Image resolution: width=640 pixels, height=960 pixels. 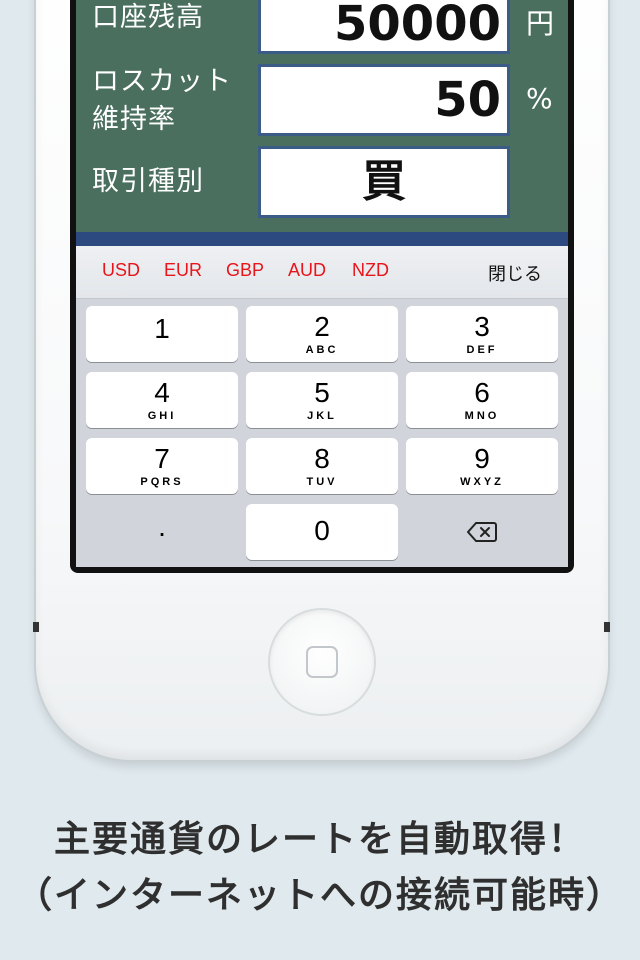 I want to click on balance-input: 50000, so click(x=384, y=27).